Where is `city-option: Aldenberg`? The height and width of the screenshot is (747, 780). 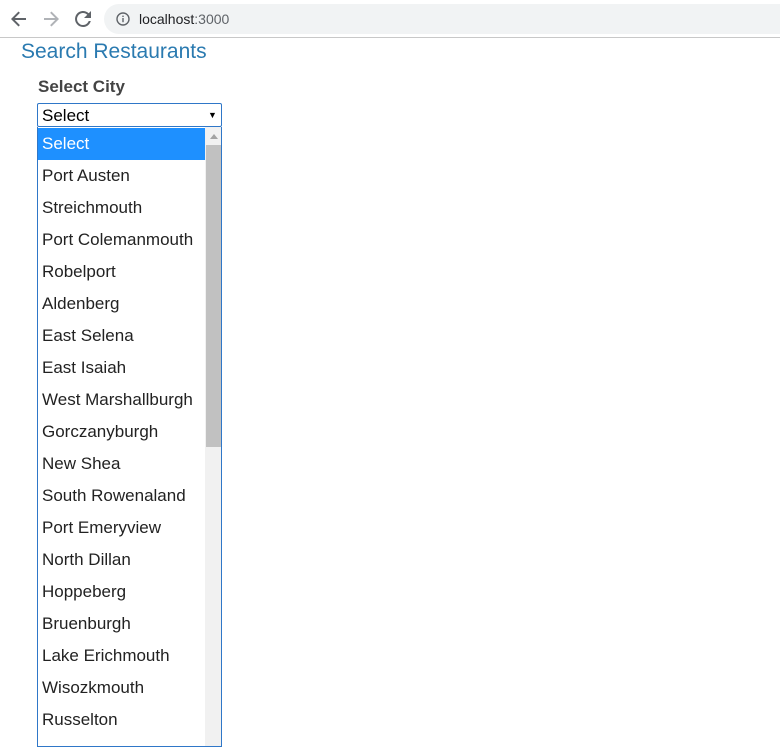
city-option: Aldenberg is located at coordinates (121, 304).